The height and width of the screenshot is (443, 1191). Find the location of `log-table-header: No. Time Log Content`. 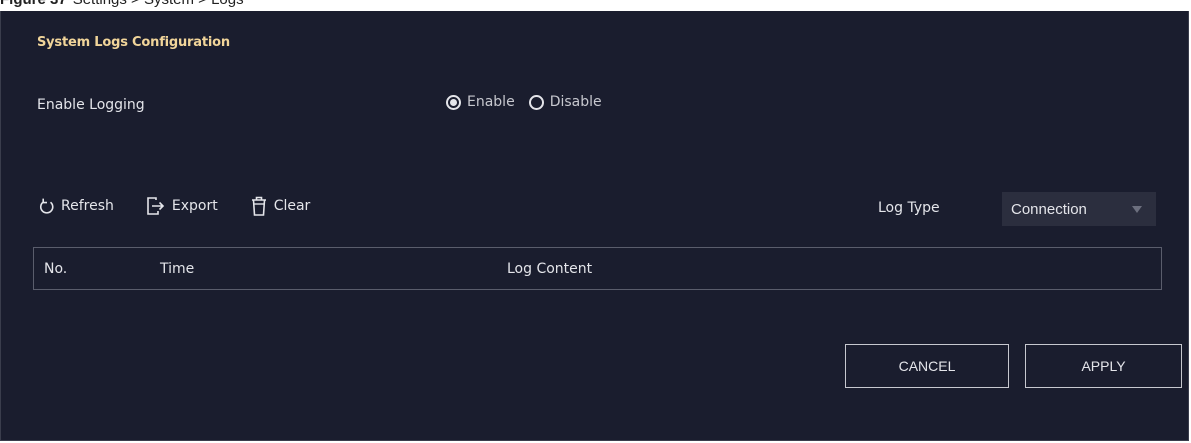

log-table-header: No. Time Log Content is located at coordinates (597, 268).